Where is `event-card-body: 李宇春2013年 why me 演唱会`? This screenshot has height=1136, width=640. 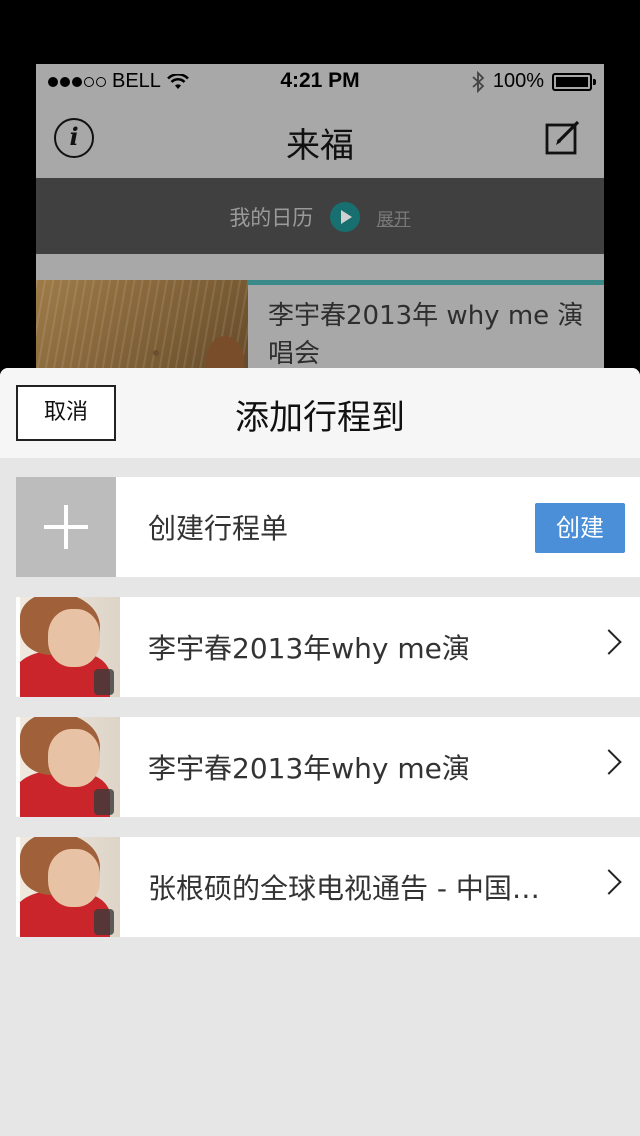
event-card-body: 李宇春2013年 why me 演唱会 is located at coordinates (426, 327).